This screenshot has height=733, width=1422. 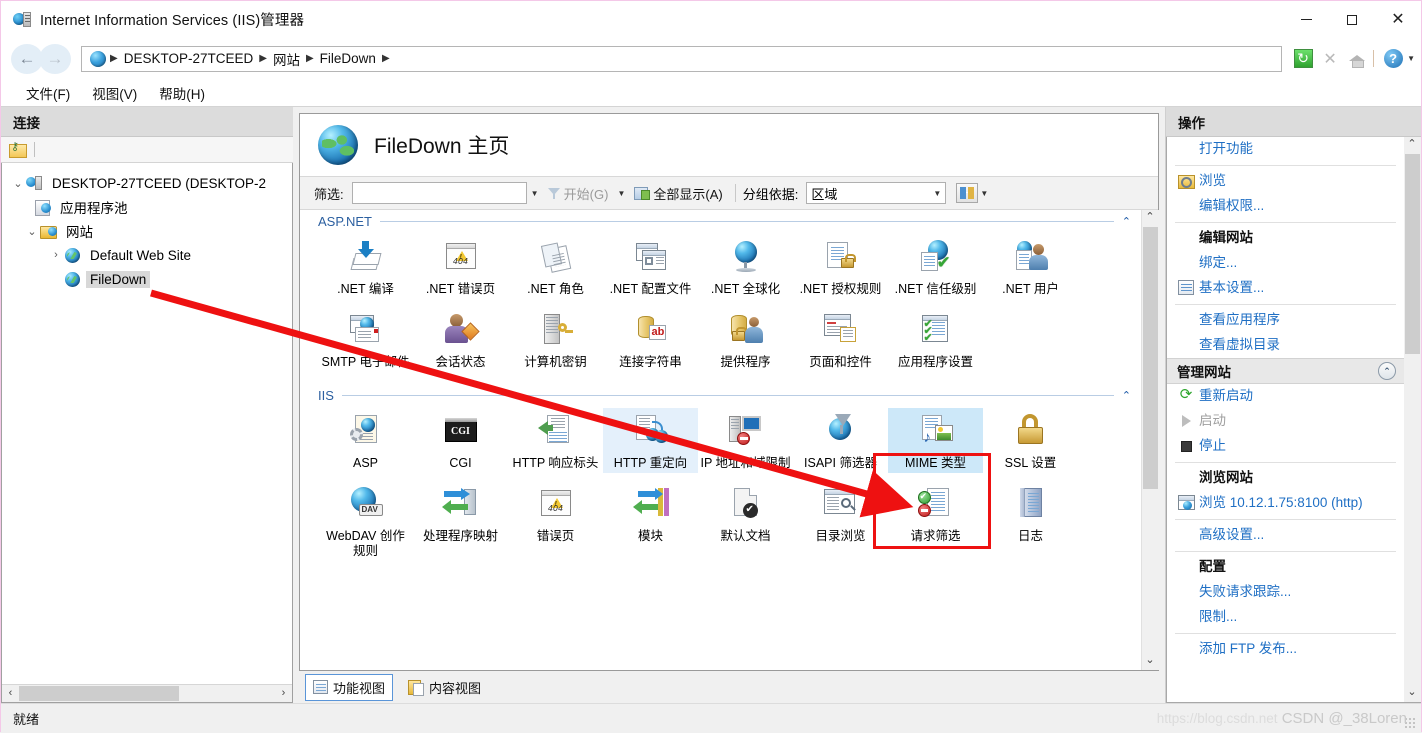 What do you see at coordinates (840, 266) in the screenshot?
I see `feature-net-authorization-rules: .NET 授权规则` at bounding box center [840, 266].